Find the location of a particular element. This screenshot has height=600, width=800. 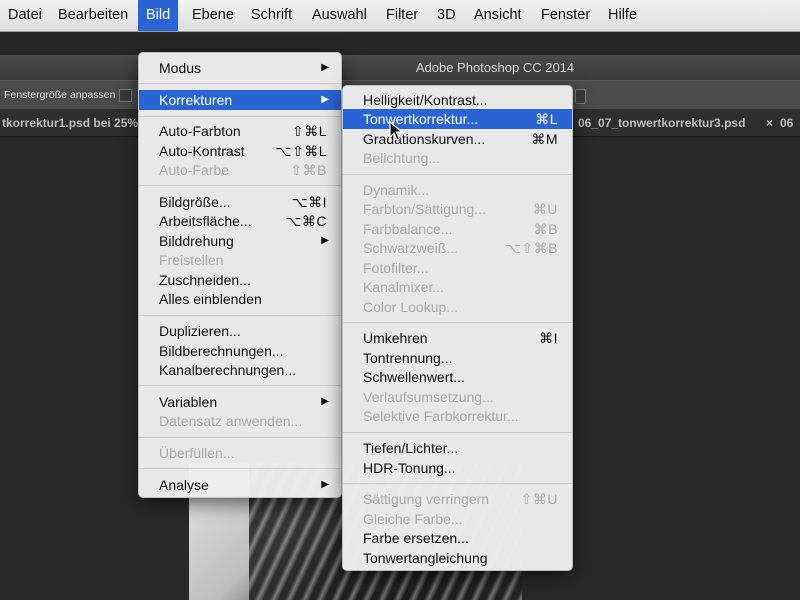

menu-item-farbbalance: Farbbalance... ⌘B is located at coordinates (457, 229).